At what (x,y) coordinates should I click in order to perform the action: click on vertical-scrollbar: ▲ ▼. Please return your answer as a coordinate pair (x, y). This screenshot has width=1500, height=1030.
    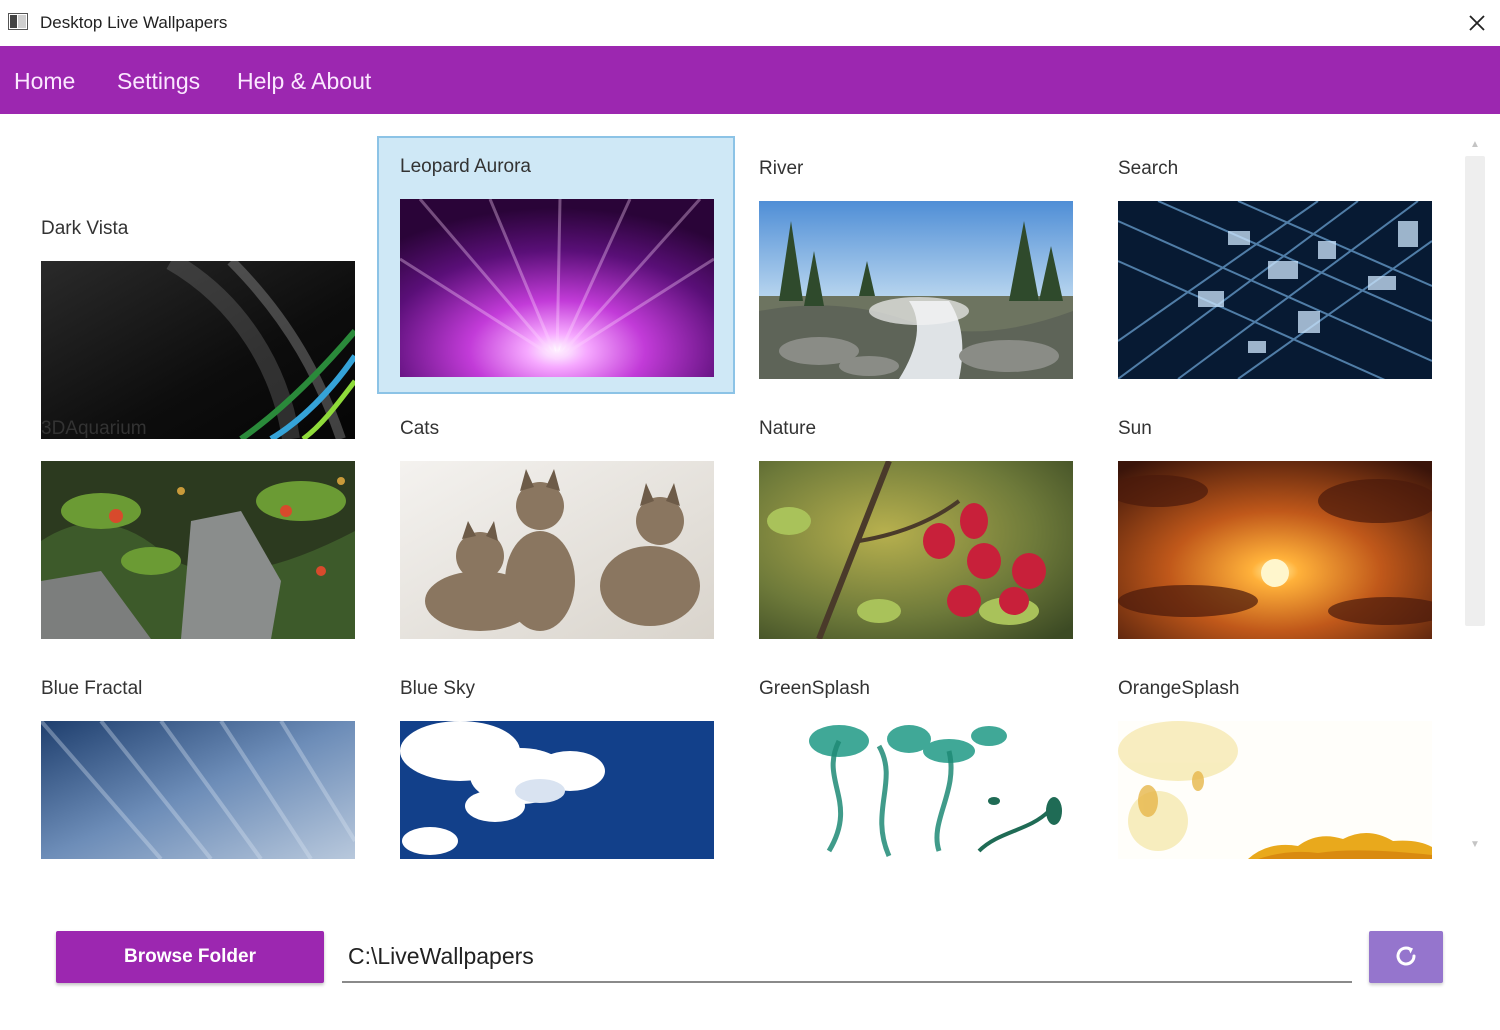
    Looking at the image, I should click on (1475, 497).